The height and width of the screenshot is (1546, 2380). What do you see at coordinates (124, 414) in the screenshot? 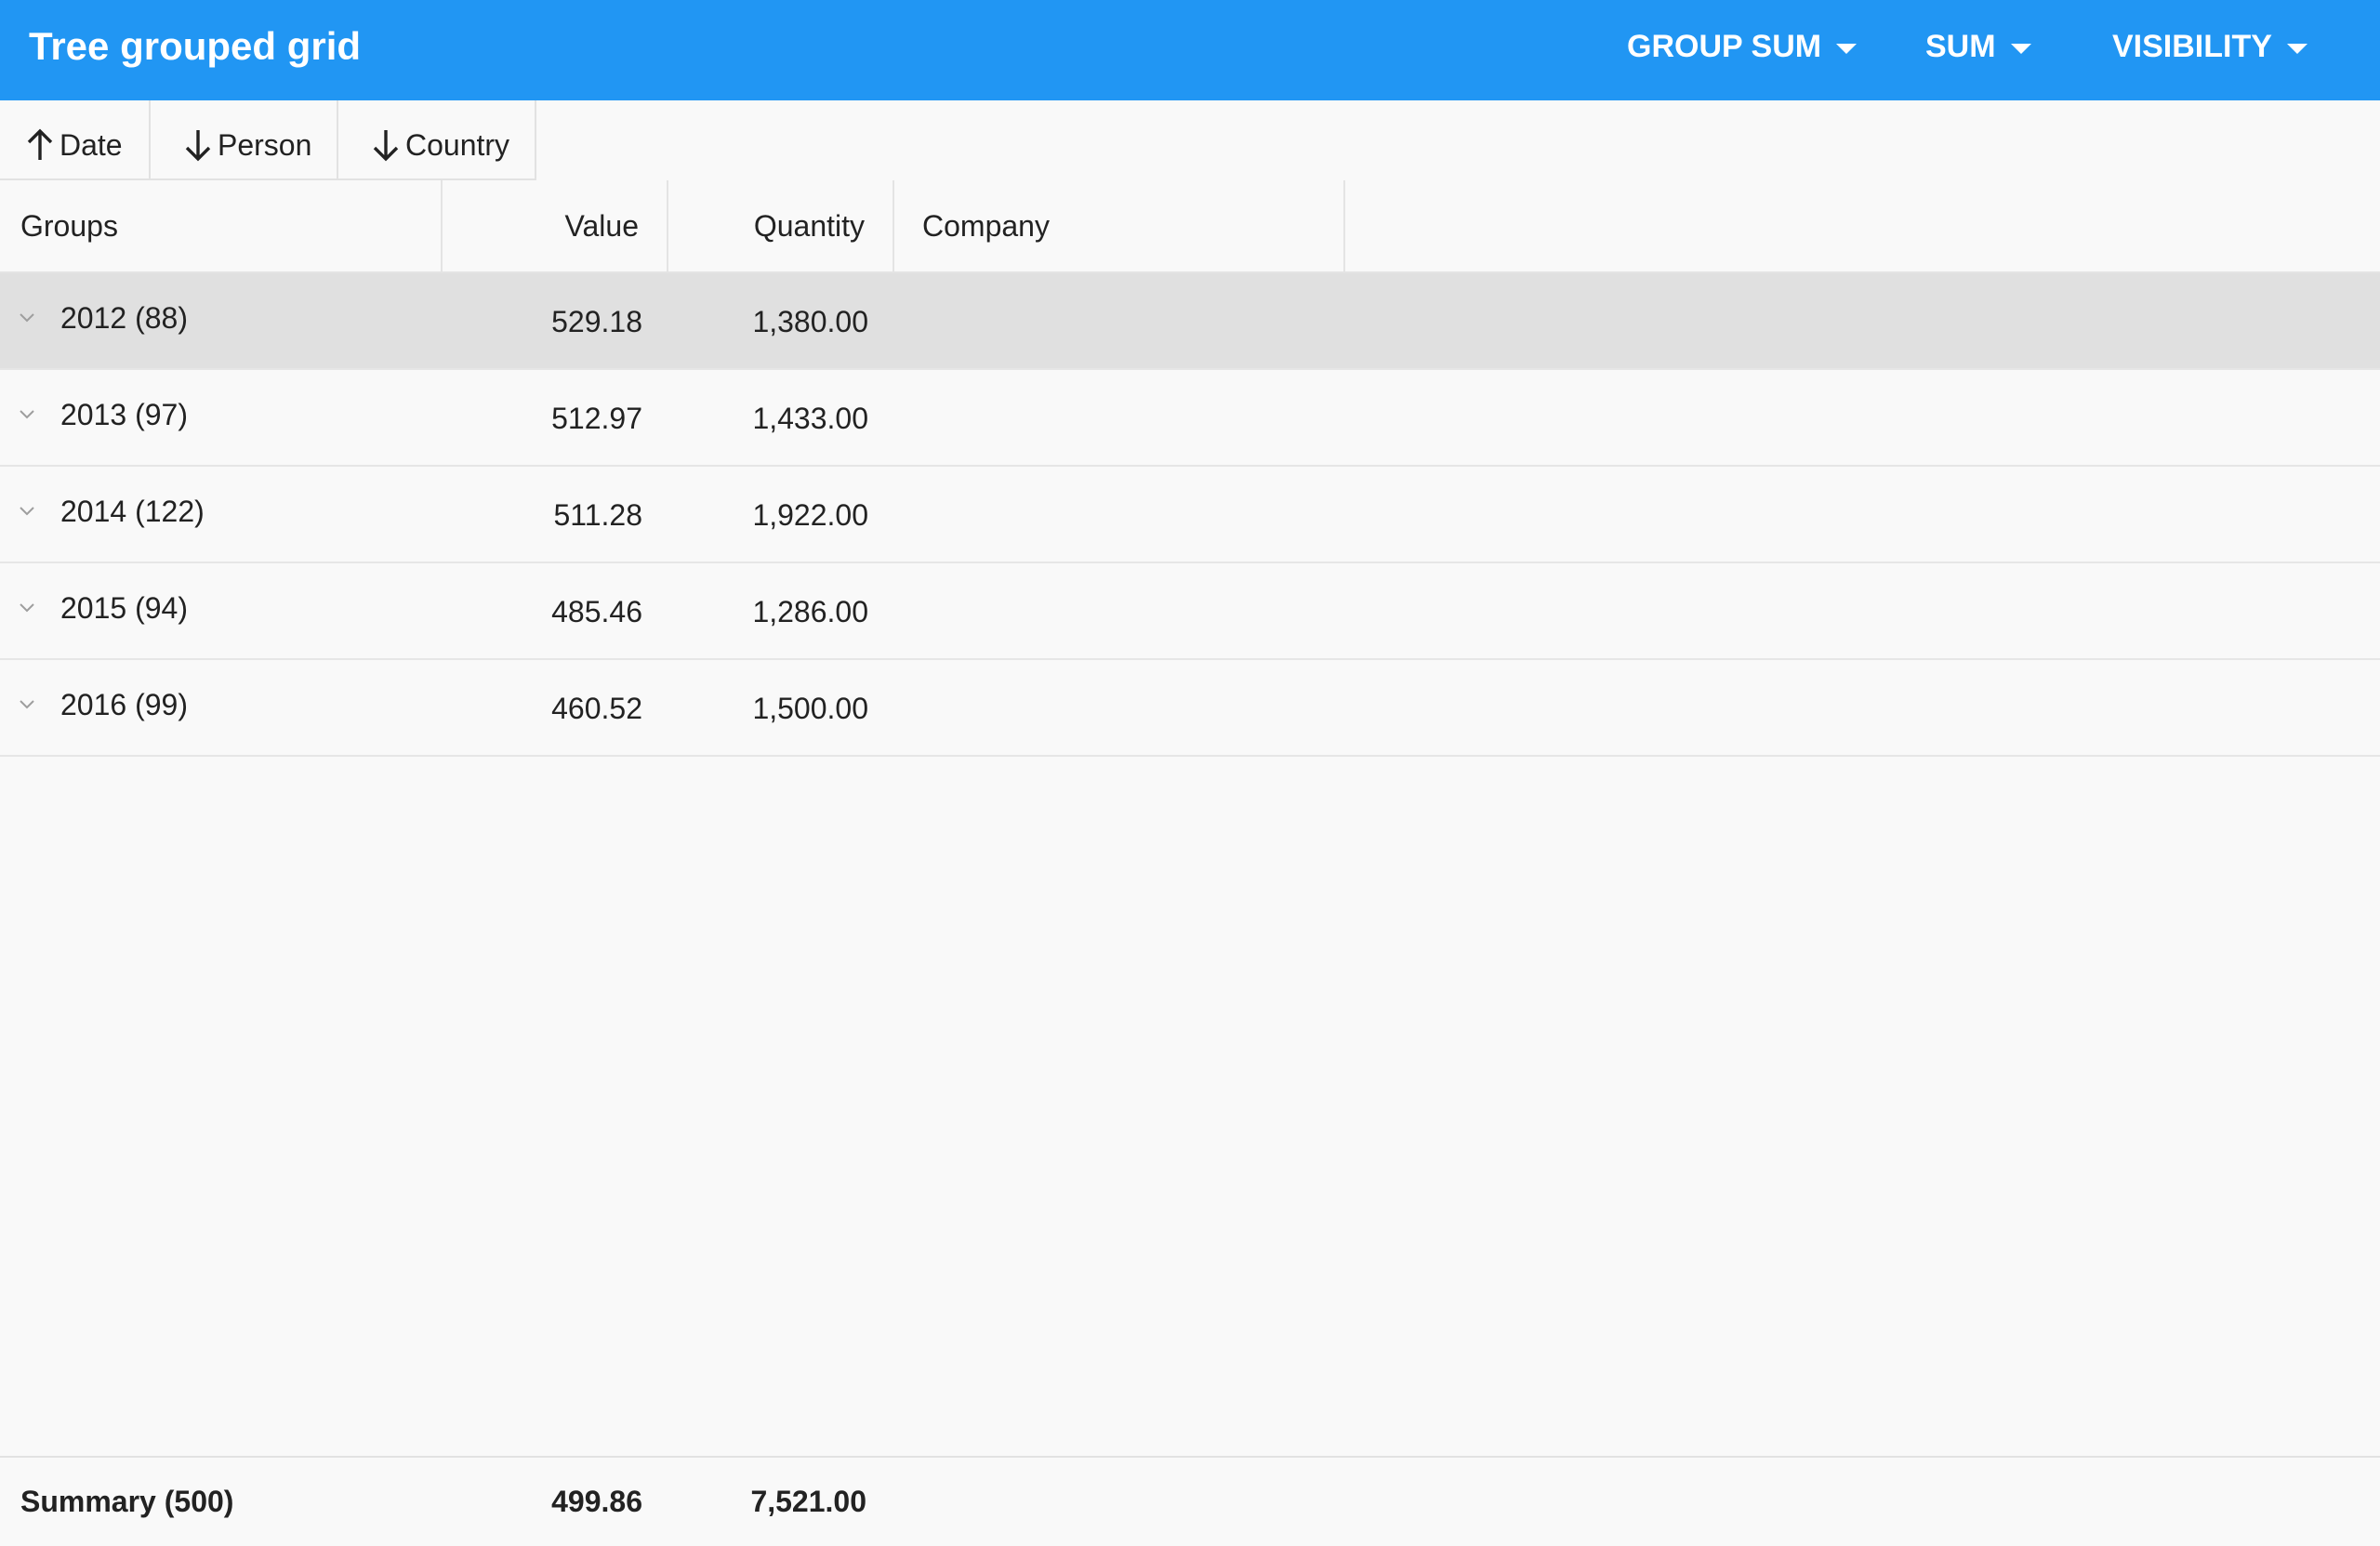
I see `group-row-label: 2013 (97)` at bounding box center [124, 414].